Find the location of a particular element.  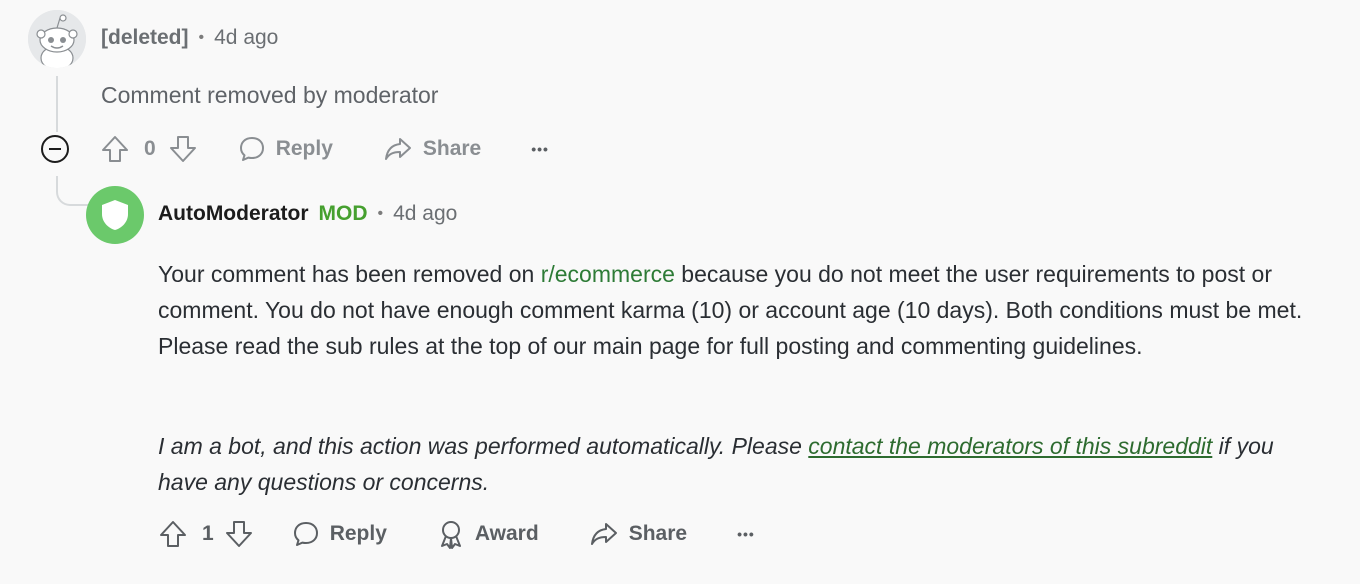

minus-icon is located at coordinates (55, 149).